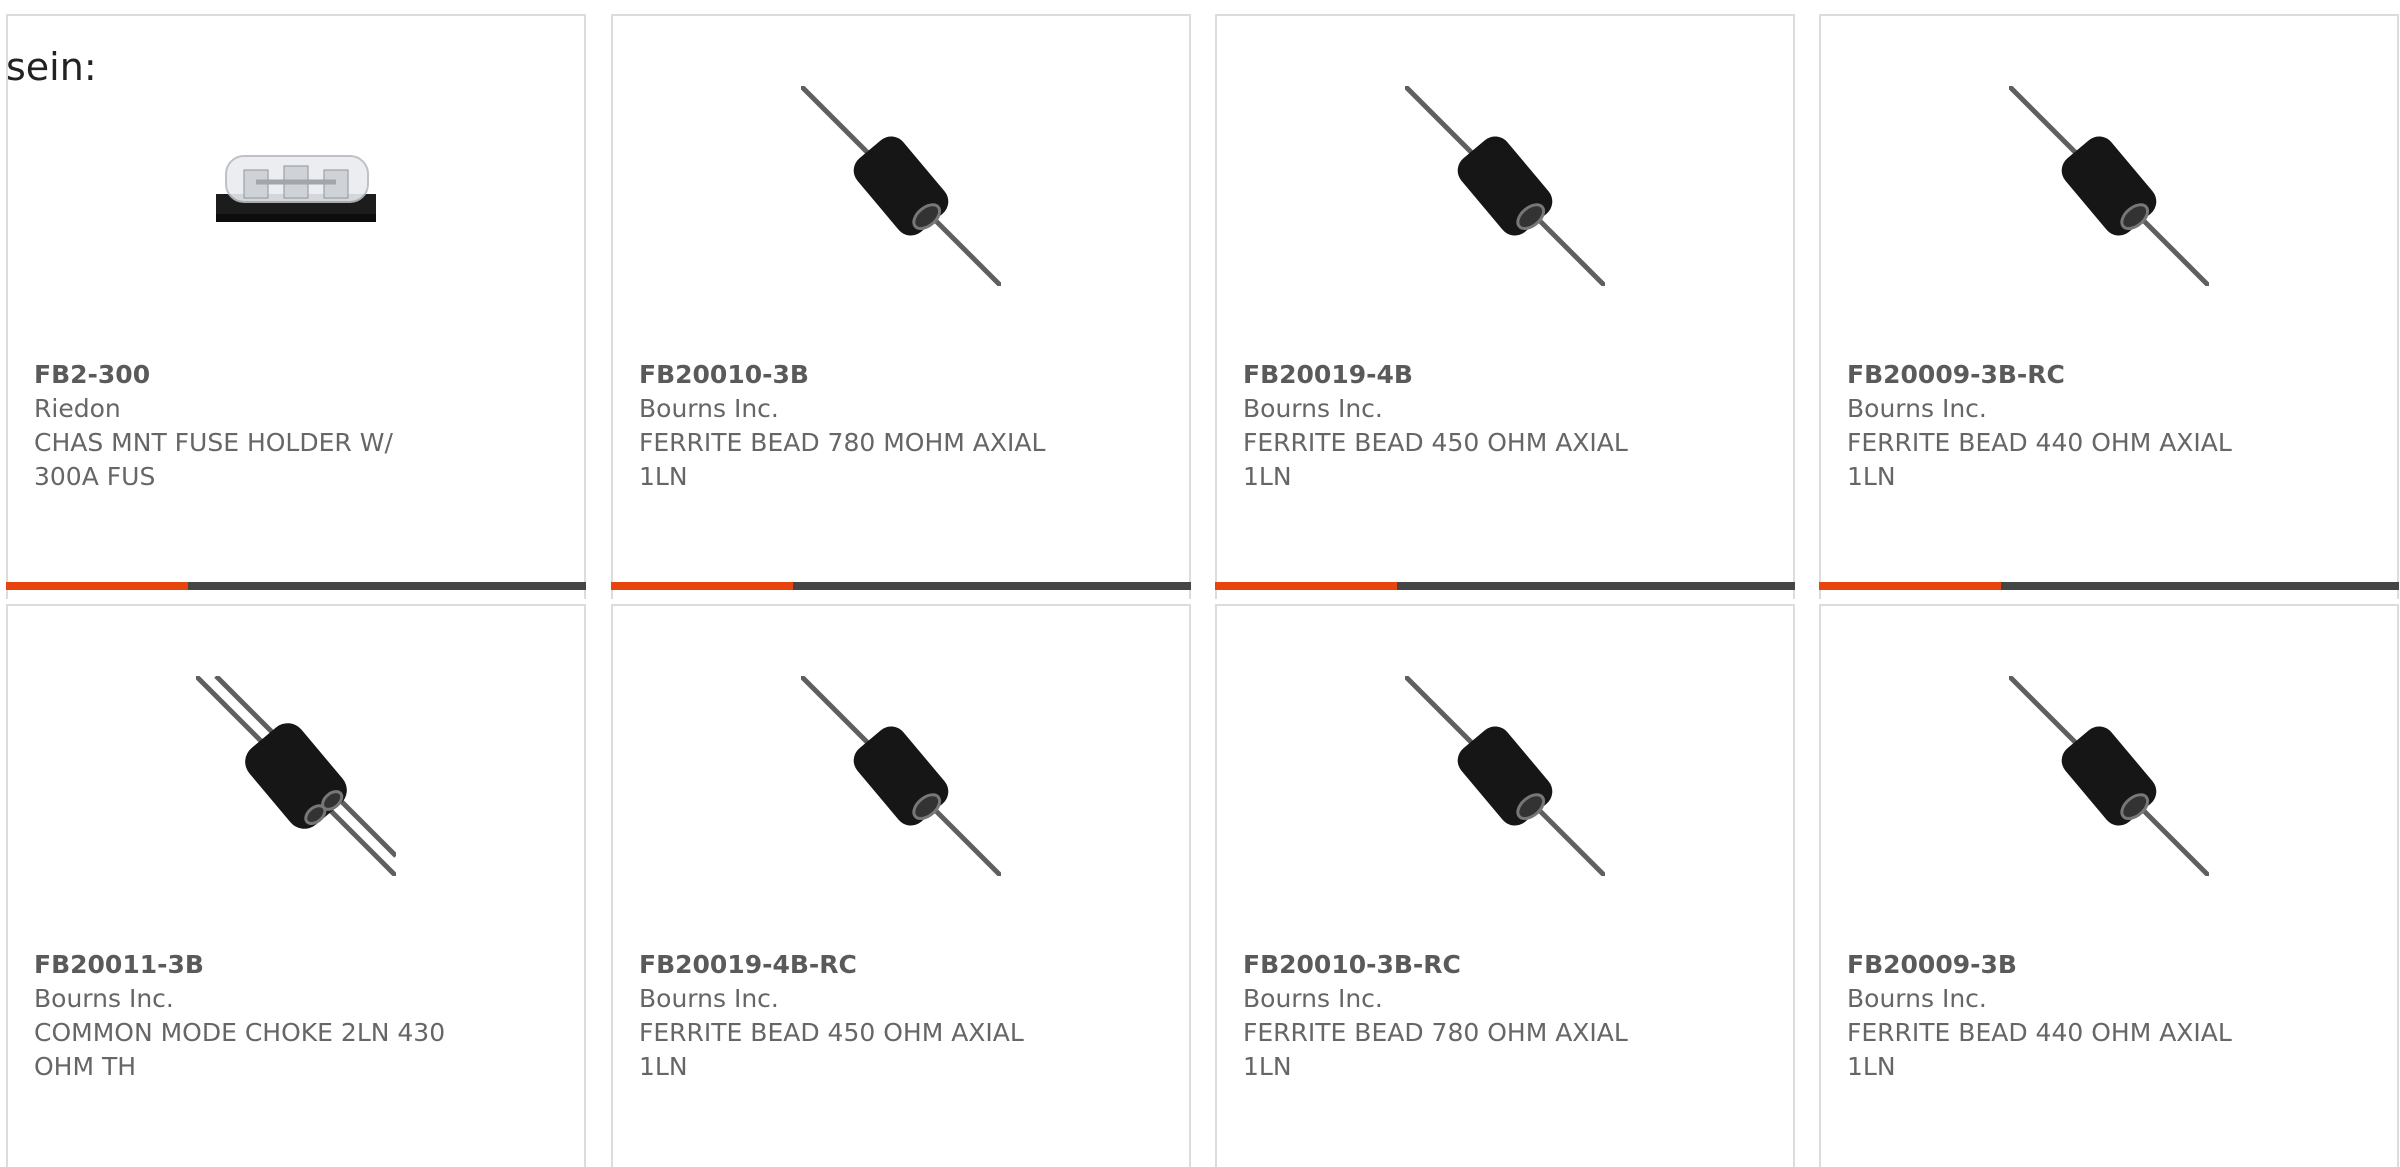 The height and width of the screenshot is (1167, 2400). What do you see at coordinates (249, 965) in the screenshot?
I see `part-number-link: FB20011-3B` at bounding box center [249, 965].